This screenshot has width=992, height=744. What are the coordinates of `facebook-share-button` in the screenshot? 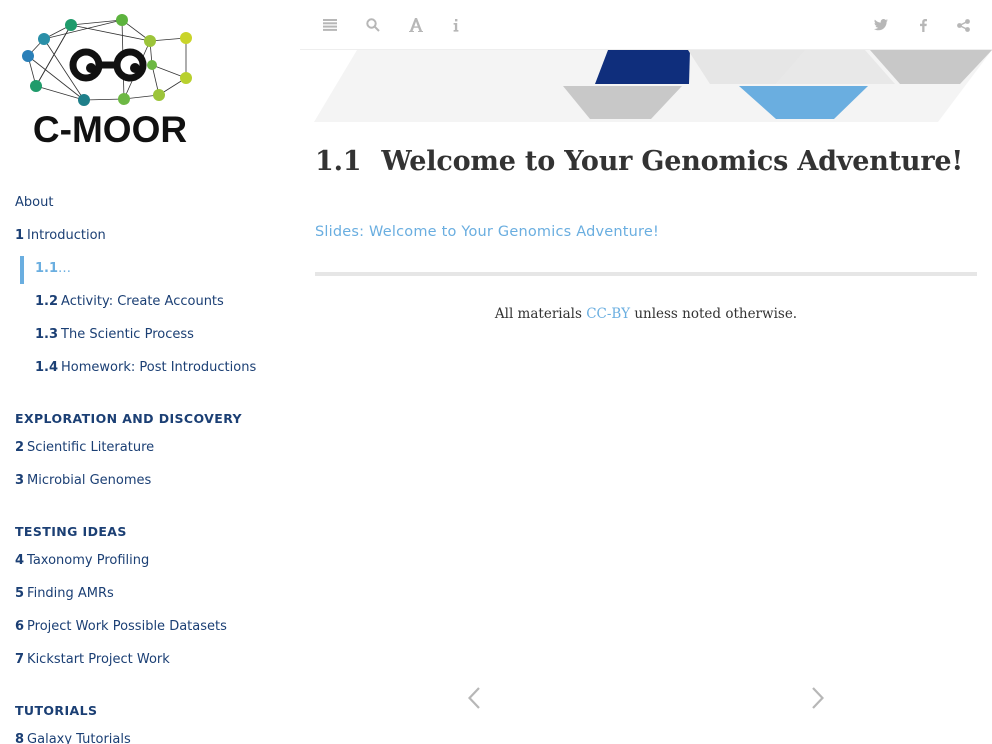 It's located at (923, 25).